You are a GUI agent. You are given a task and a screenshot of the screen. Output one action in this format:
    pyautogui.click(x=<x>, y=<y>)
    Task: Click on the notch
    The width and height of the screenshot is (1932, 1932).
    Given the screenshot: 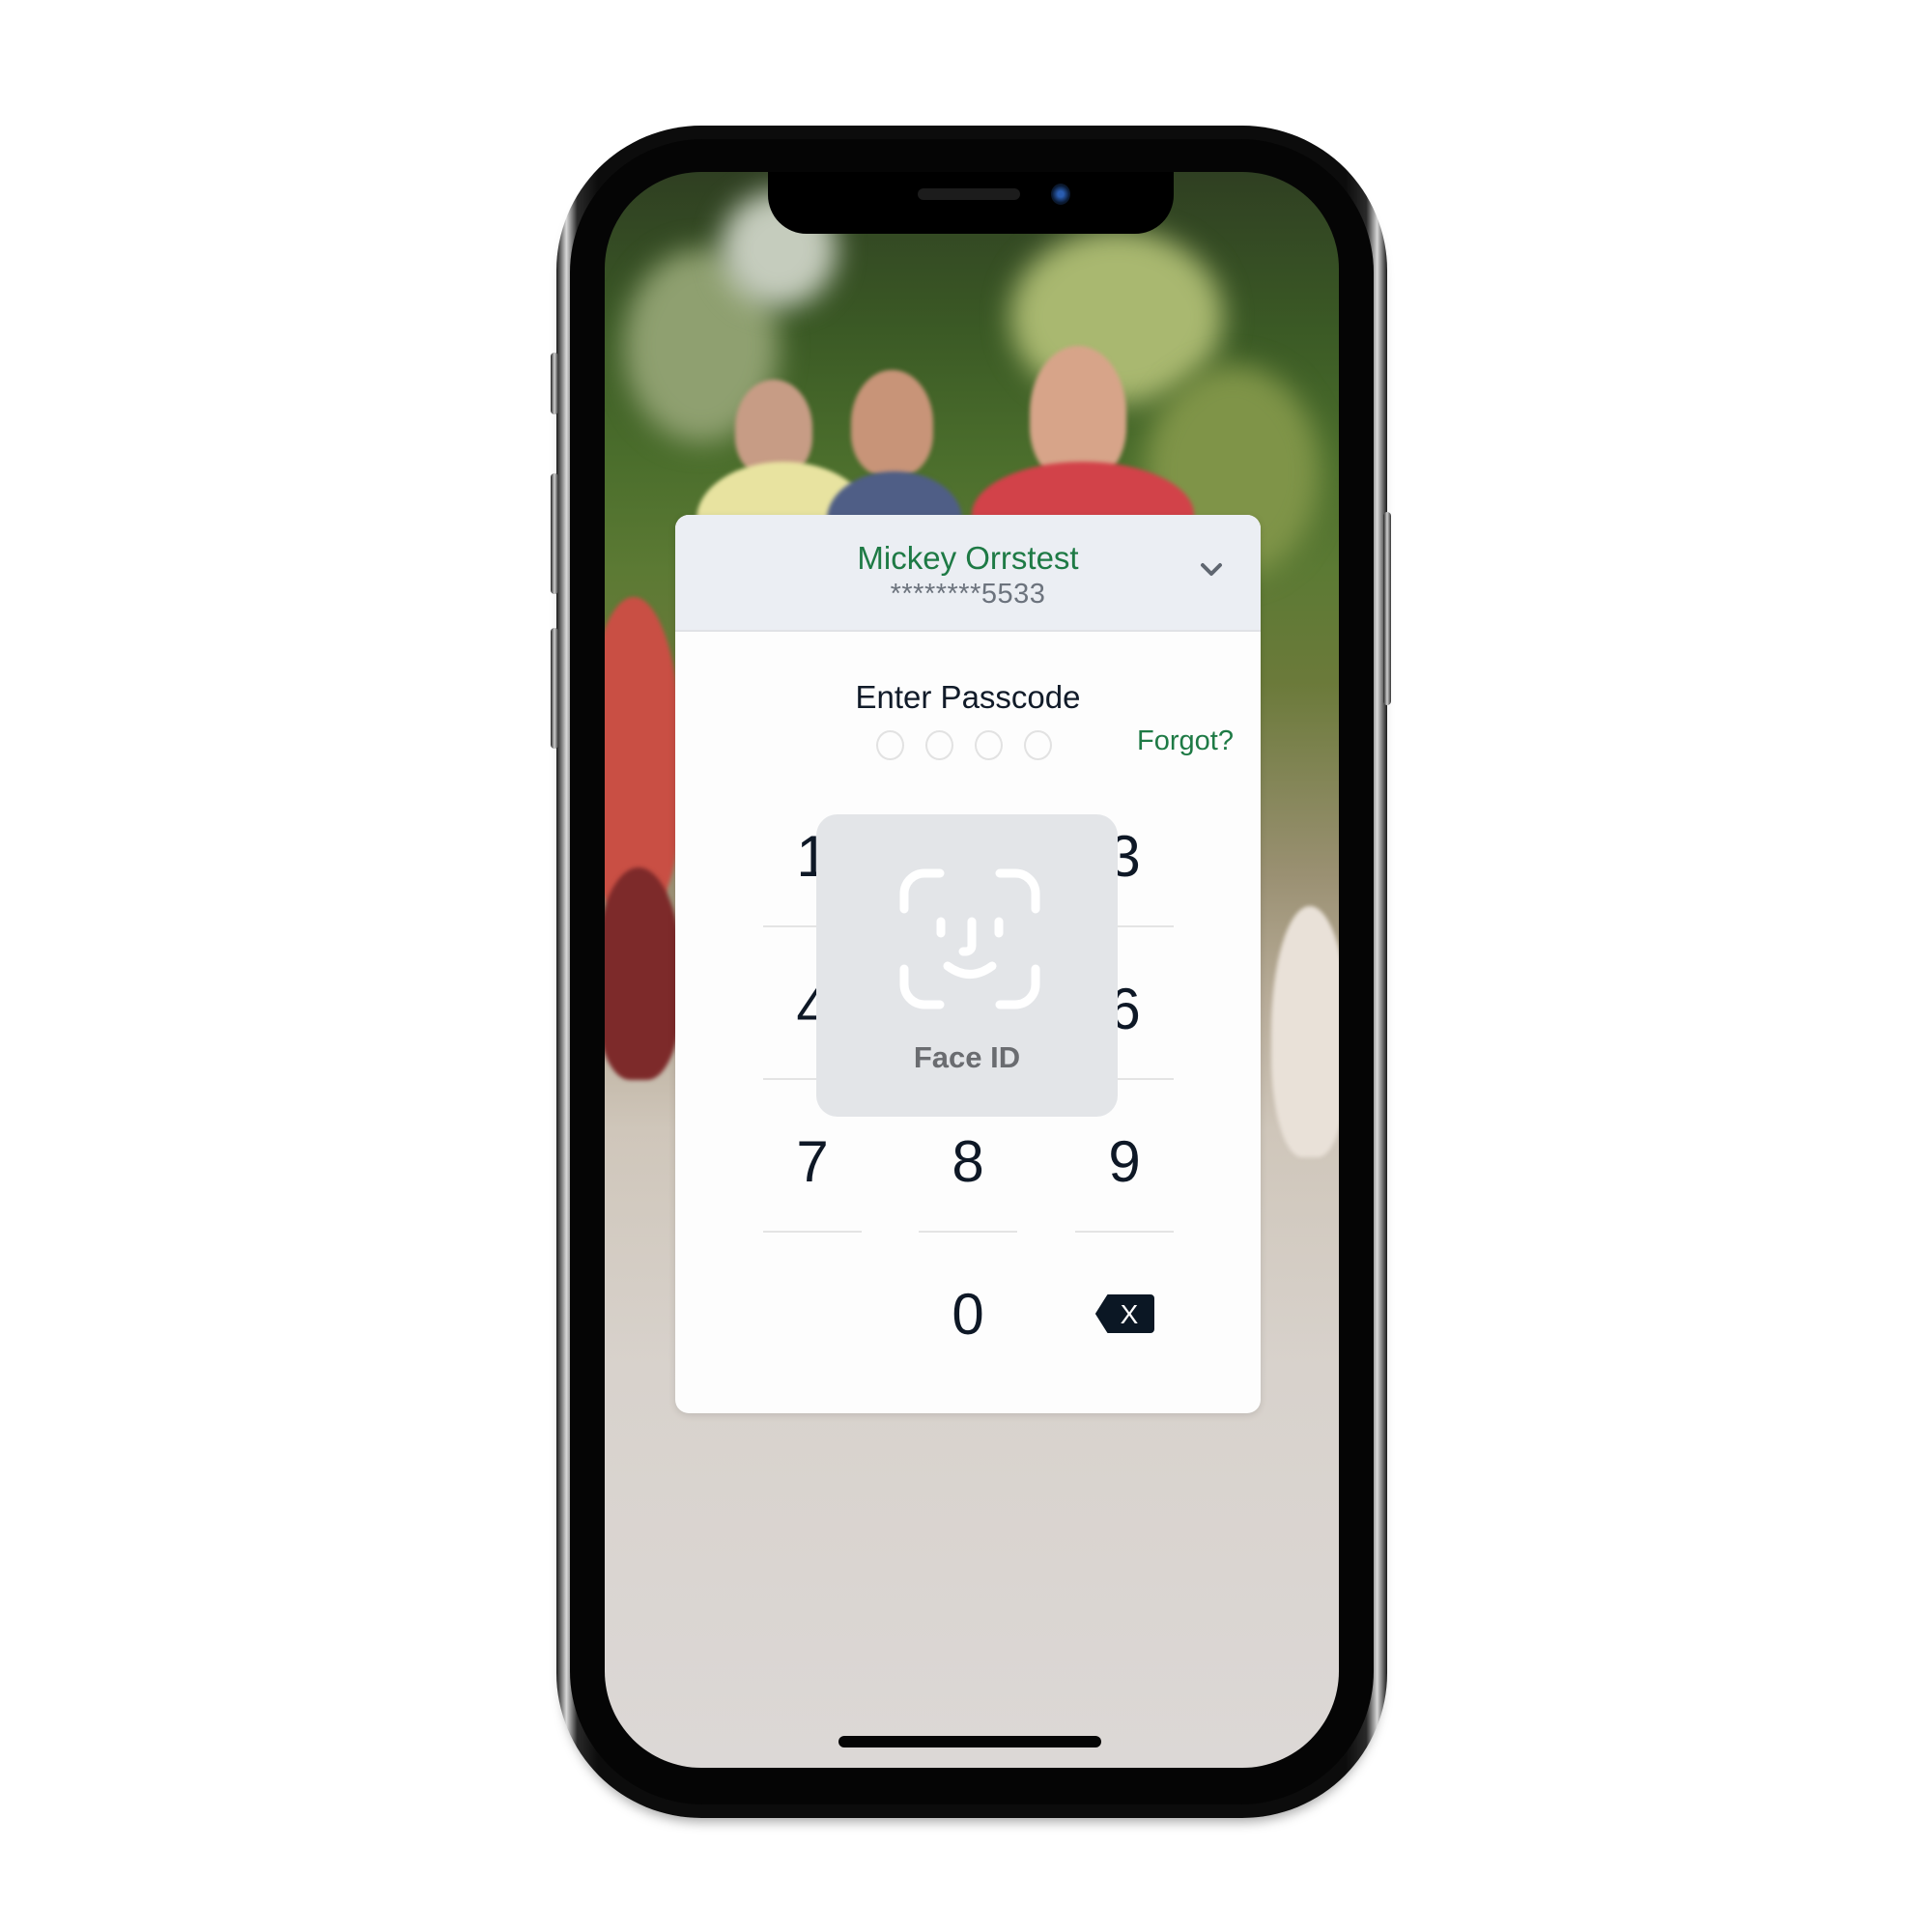 What is the action you would take?
    pyautogui.click(x=971, y=203)
    